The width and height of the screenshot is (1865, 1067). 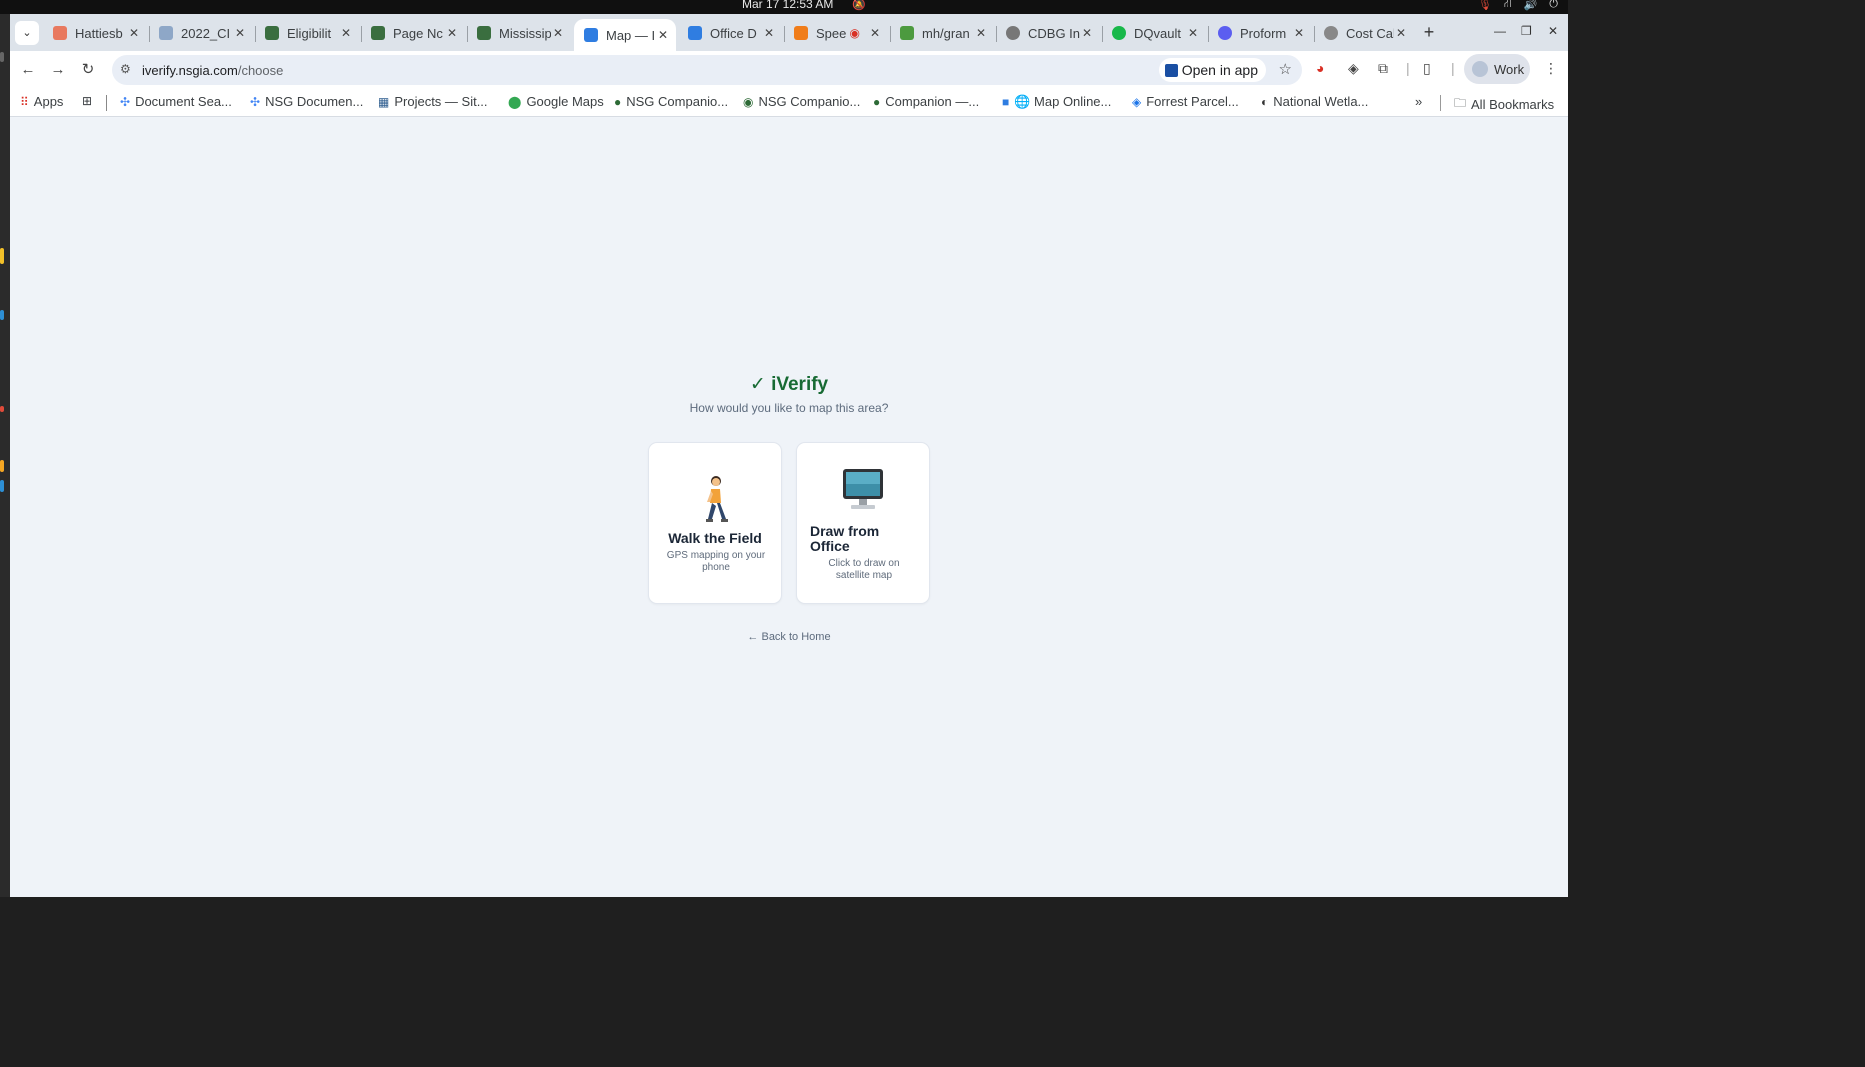 I want to click on tab-active: Map — I ✕, so click(x=625, y=35).